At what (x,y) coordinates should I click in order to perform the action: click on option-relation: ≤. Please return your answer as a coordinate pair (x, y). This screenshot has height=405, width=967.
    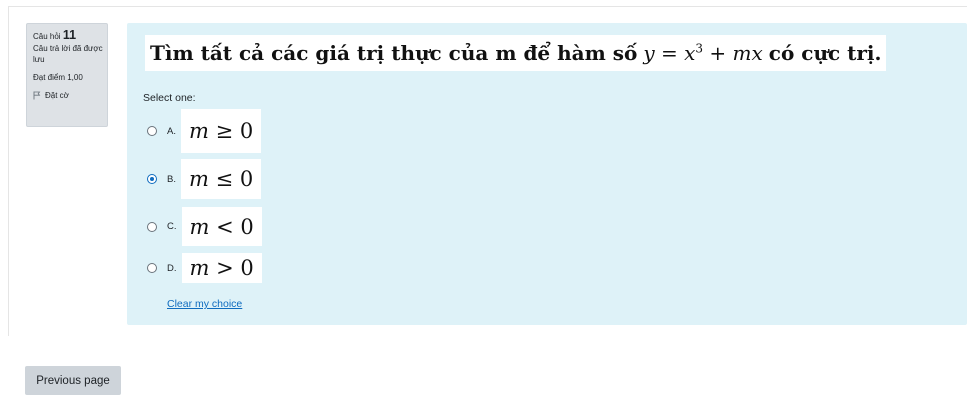
    Looking at the image, I should click on (224, 179).